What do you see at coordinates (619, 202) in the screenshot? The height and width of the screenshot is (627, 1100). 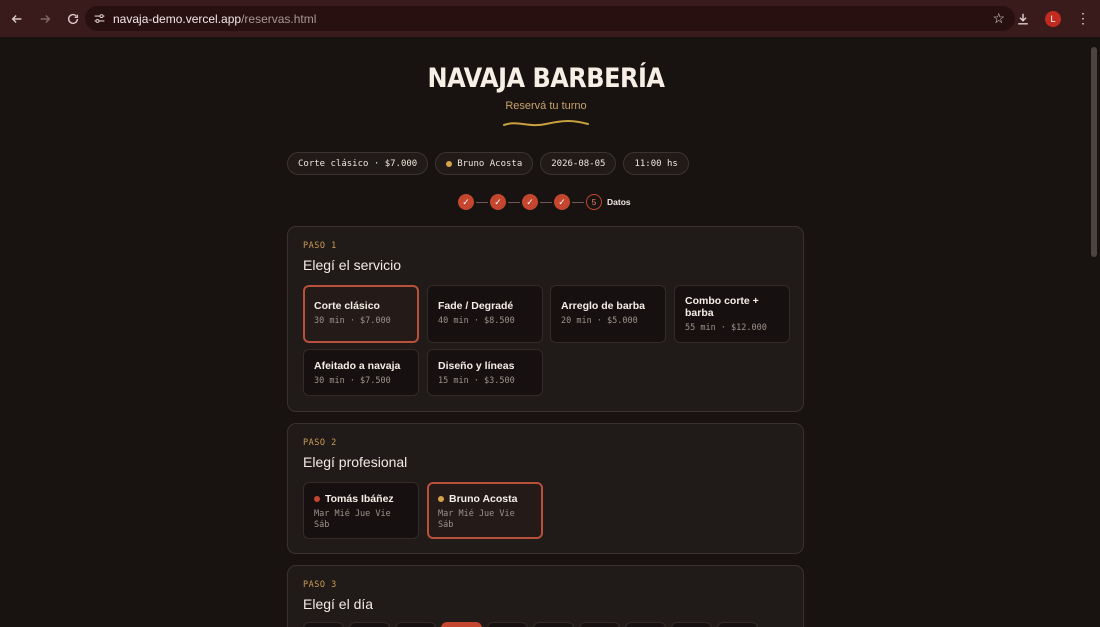 I see `step-current-label: Datos` at bounding box center [619, 202].